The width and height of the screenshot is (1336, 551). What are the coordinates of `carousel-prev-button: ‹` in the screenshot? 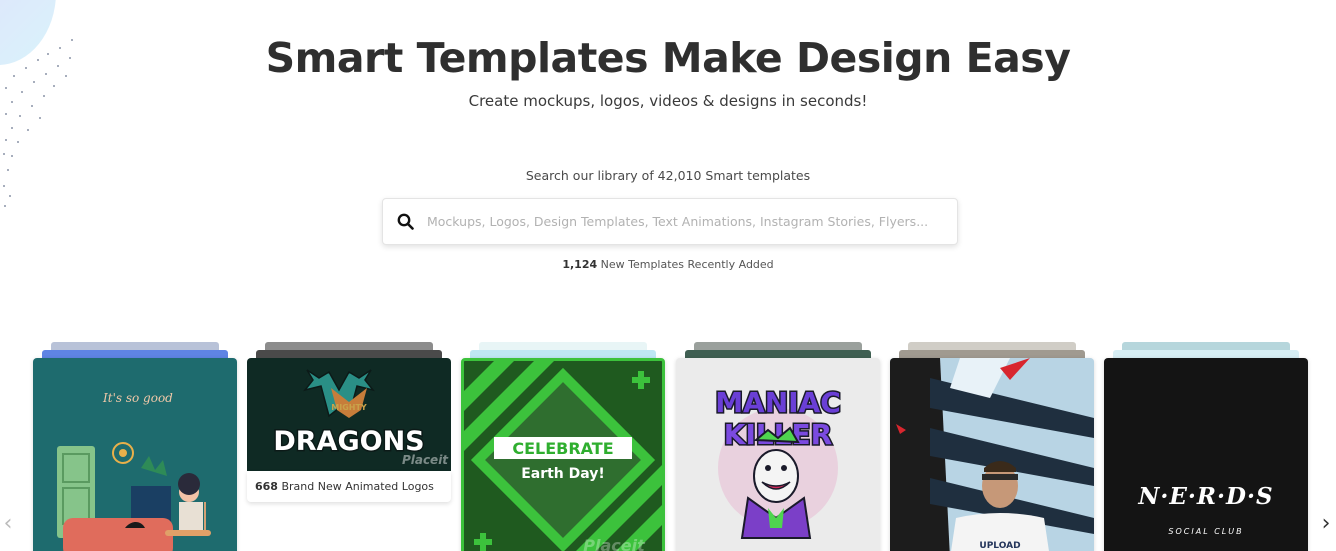 It's located at (8, 523).